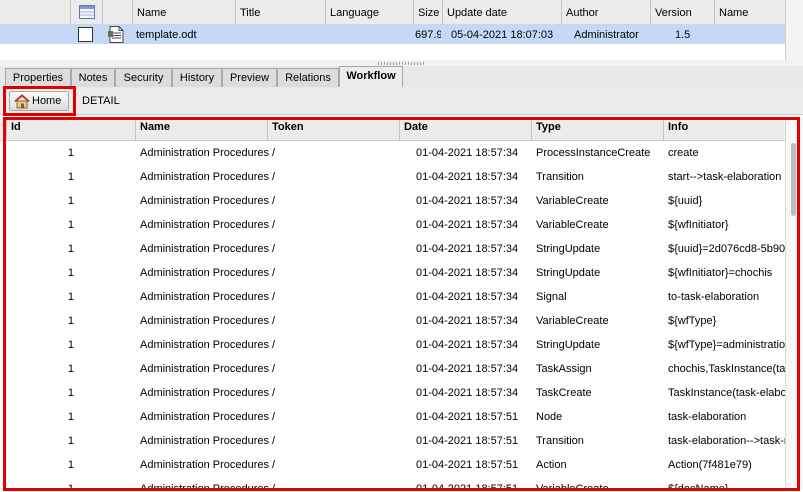  I want to click on tab-security: Security, so click(143, 77).